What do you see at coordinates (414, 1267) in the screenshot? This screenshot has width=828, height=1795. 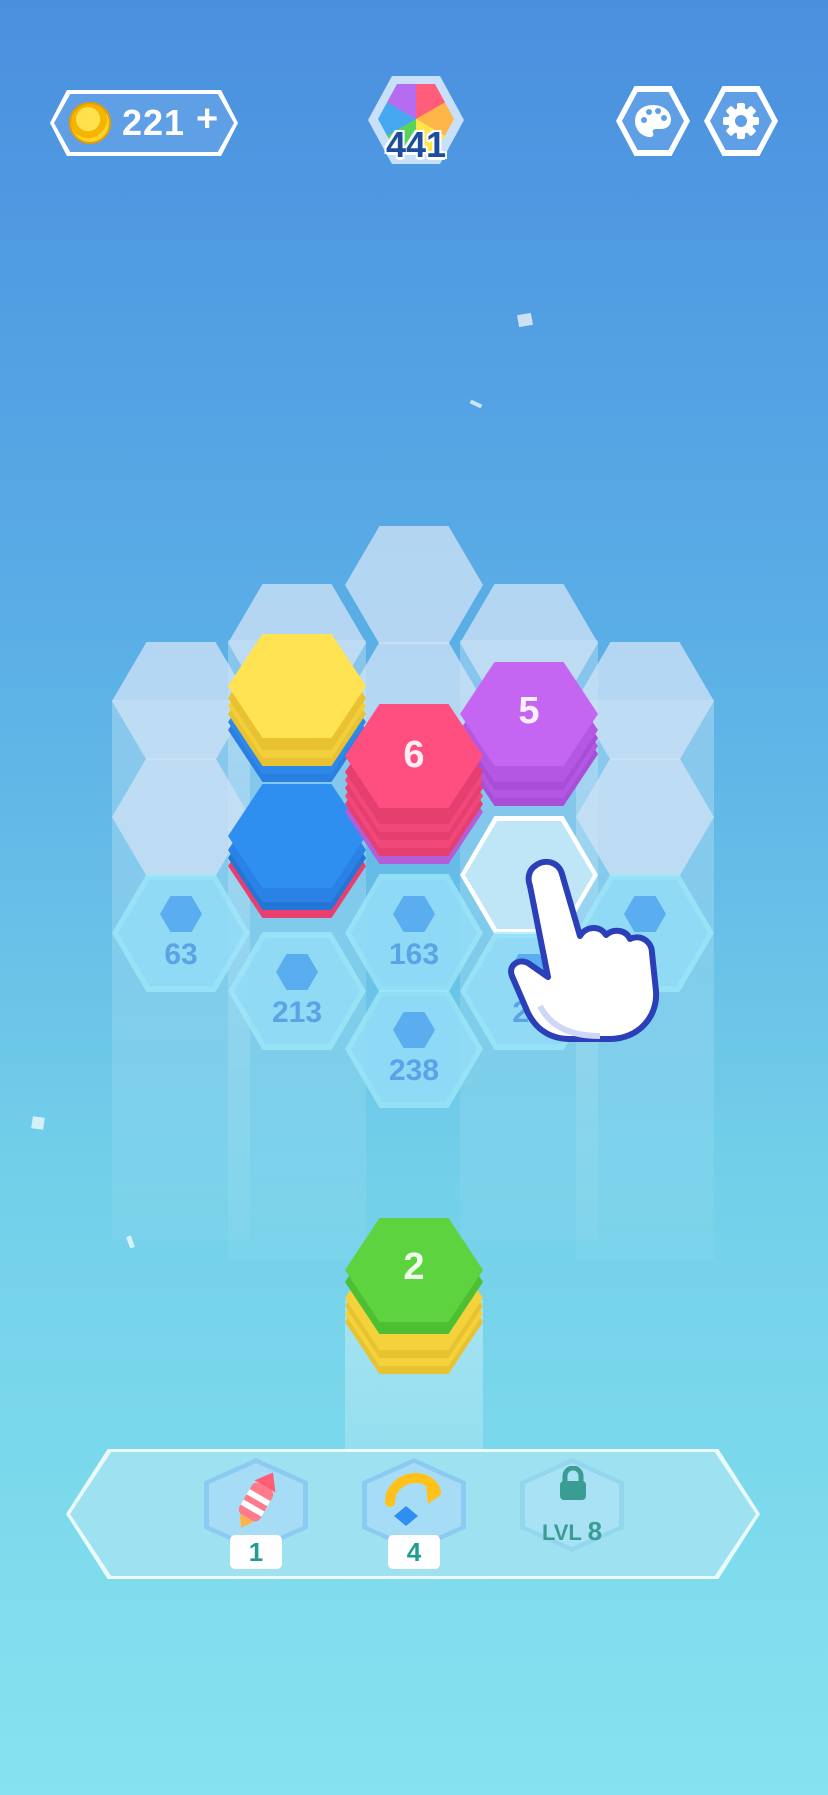 I see `stack-count: 2` at bounding box center [414, 1267].